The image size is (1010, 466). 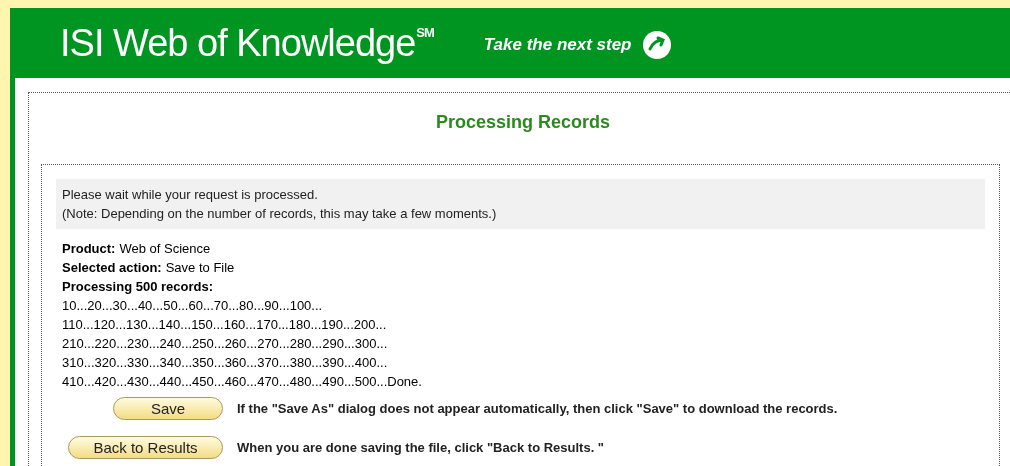 What do you see at coordinates (190, 195) in the screenshot?
I see `notice-text: Please wait while your request is processed.` at bounding box center [190, 195].